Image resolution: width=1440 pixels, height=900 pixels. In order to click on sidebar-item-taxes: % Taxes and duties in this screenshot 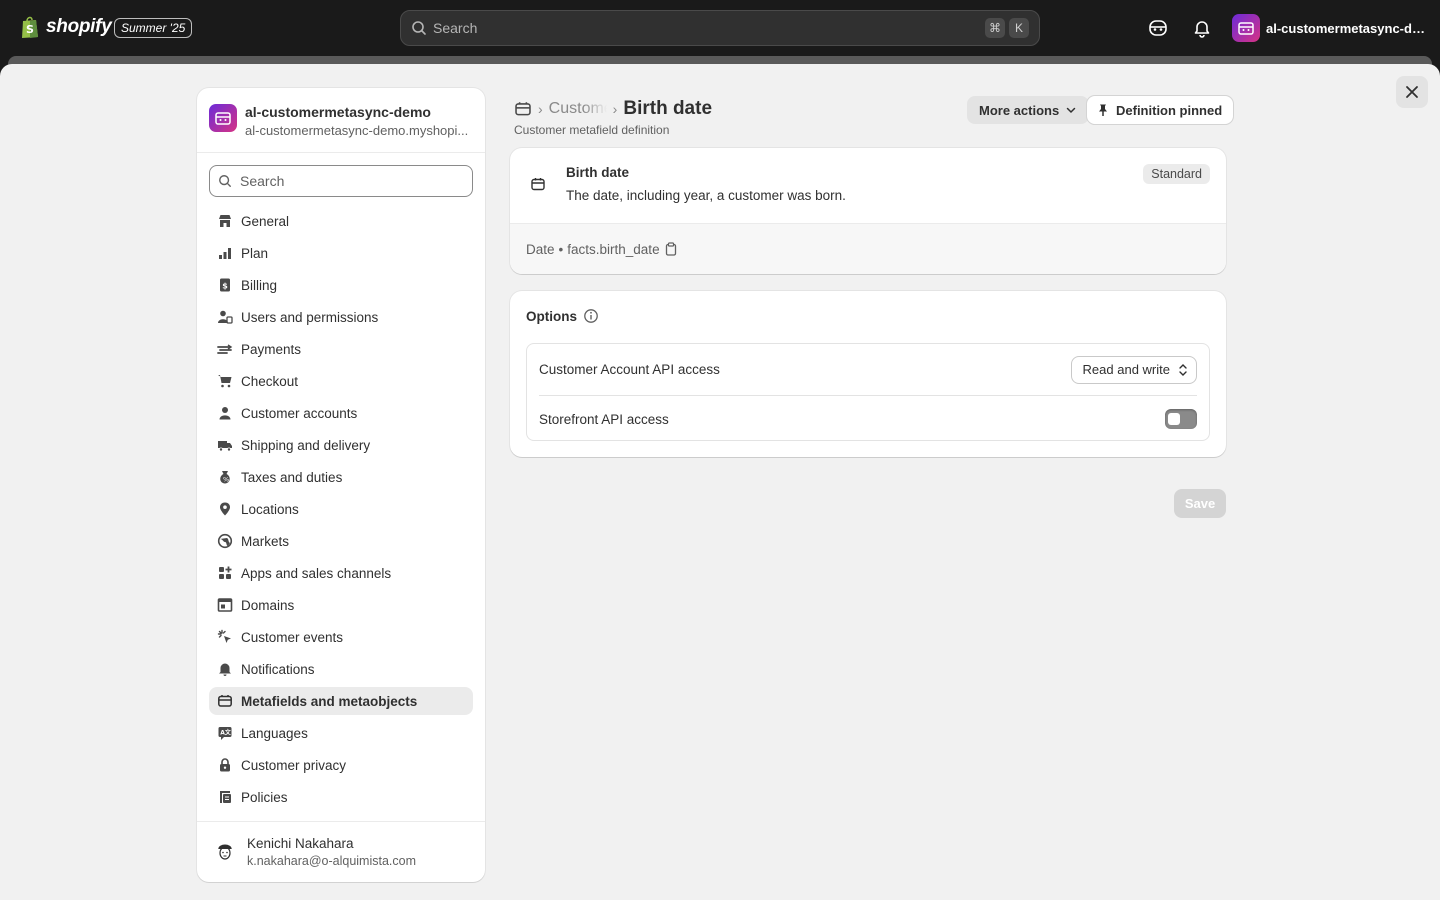, I will do `click(341, 477)`.